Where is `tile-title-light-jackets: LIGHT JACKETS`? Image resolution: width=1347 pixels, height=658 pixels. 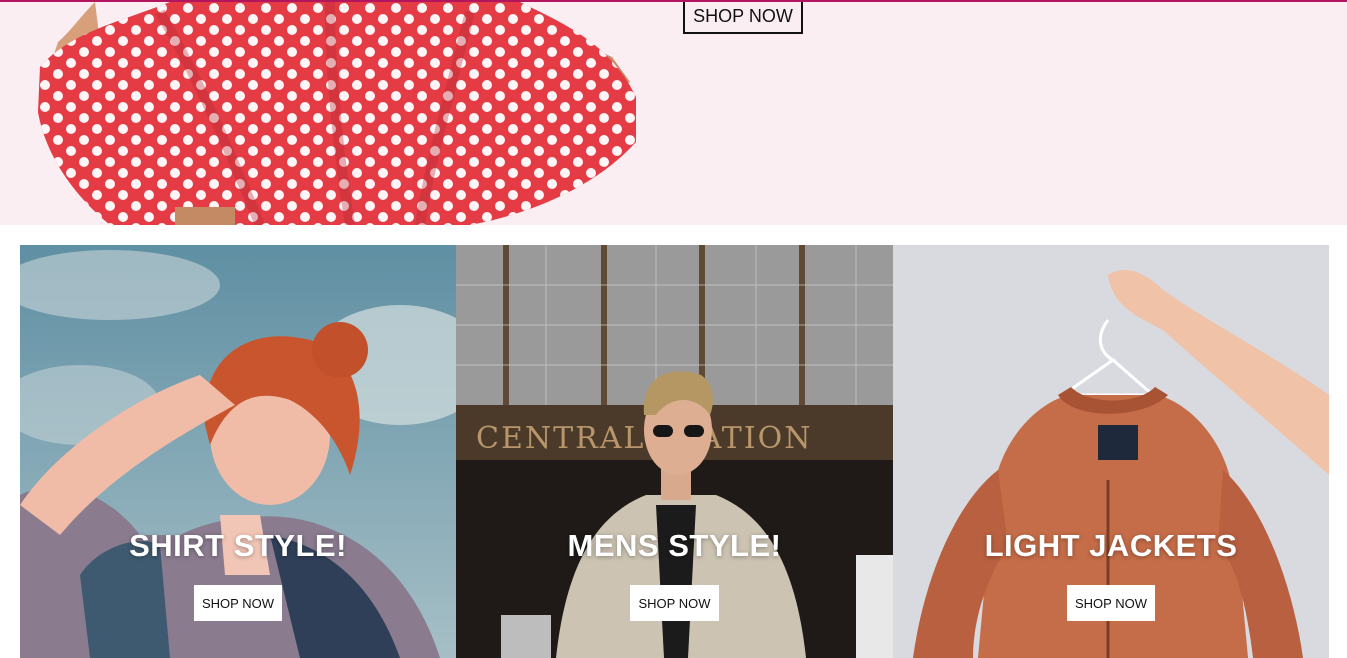 tile-title-light-jackets: LIGHT JACKETS is located at coordinates (1111, 545).